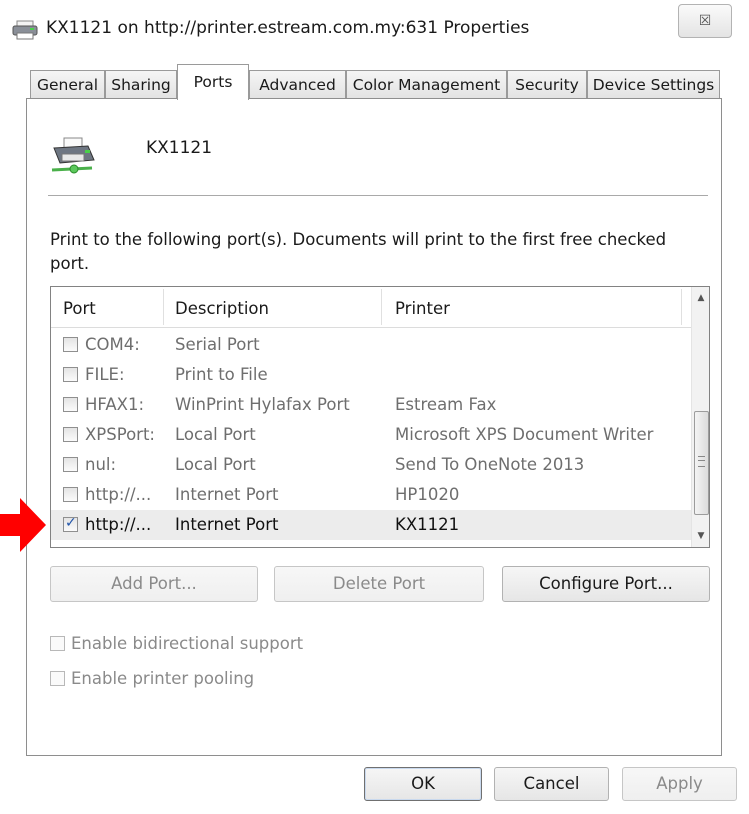  I want to click on tab-general: General, so click(67, 84).